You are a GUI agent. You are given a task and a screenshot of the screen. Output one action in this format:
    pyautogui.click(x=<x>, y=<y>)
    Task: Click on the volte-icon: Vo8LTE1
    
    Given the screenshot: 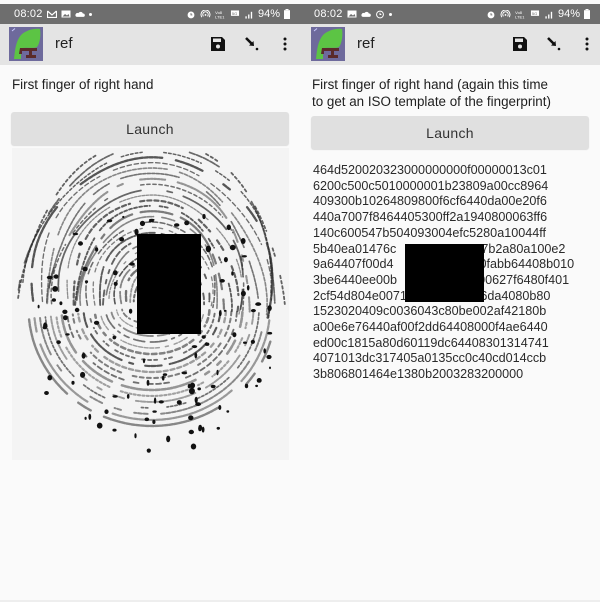 What is the action you would take?
    pyautogui.click(x=520, y=14)
    